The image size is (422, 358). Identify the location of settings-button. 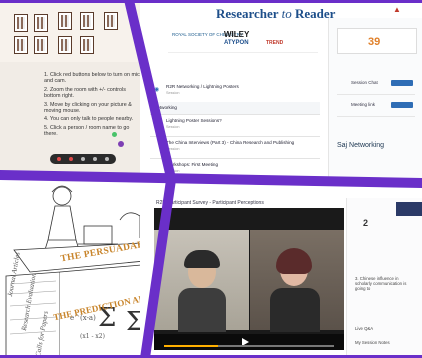
(95, 159).